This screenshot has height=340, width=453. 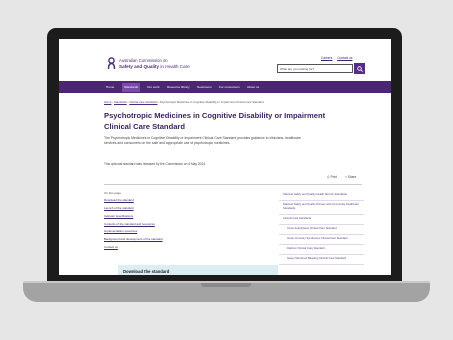 I want to click on nav-item-newsroom: Newsroom, so click(x=204, y=87).